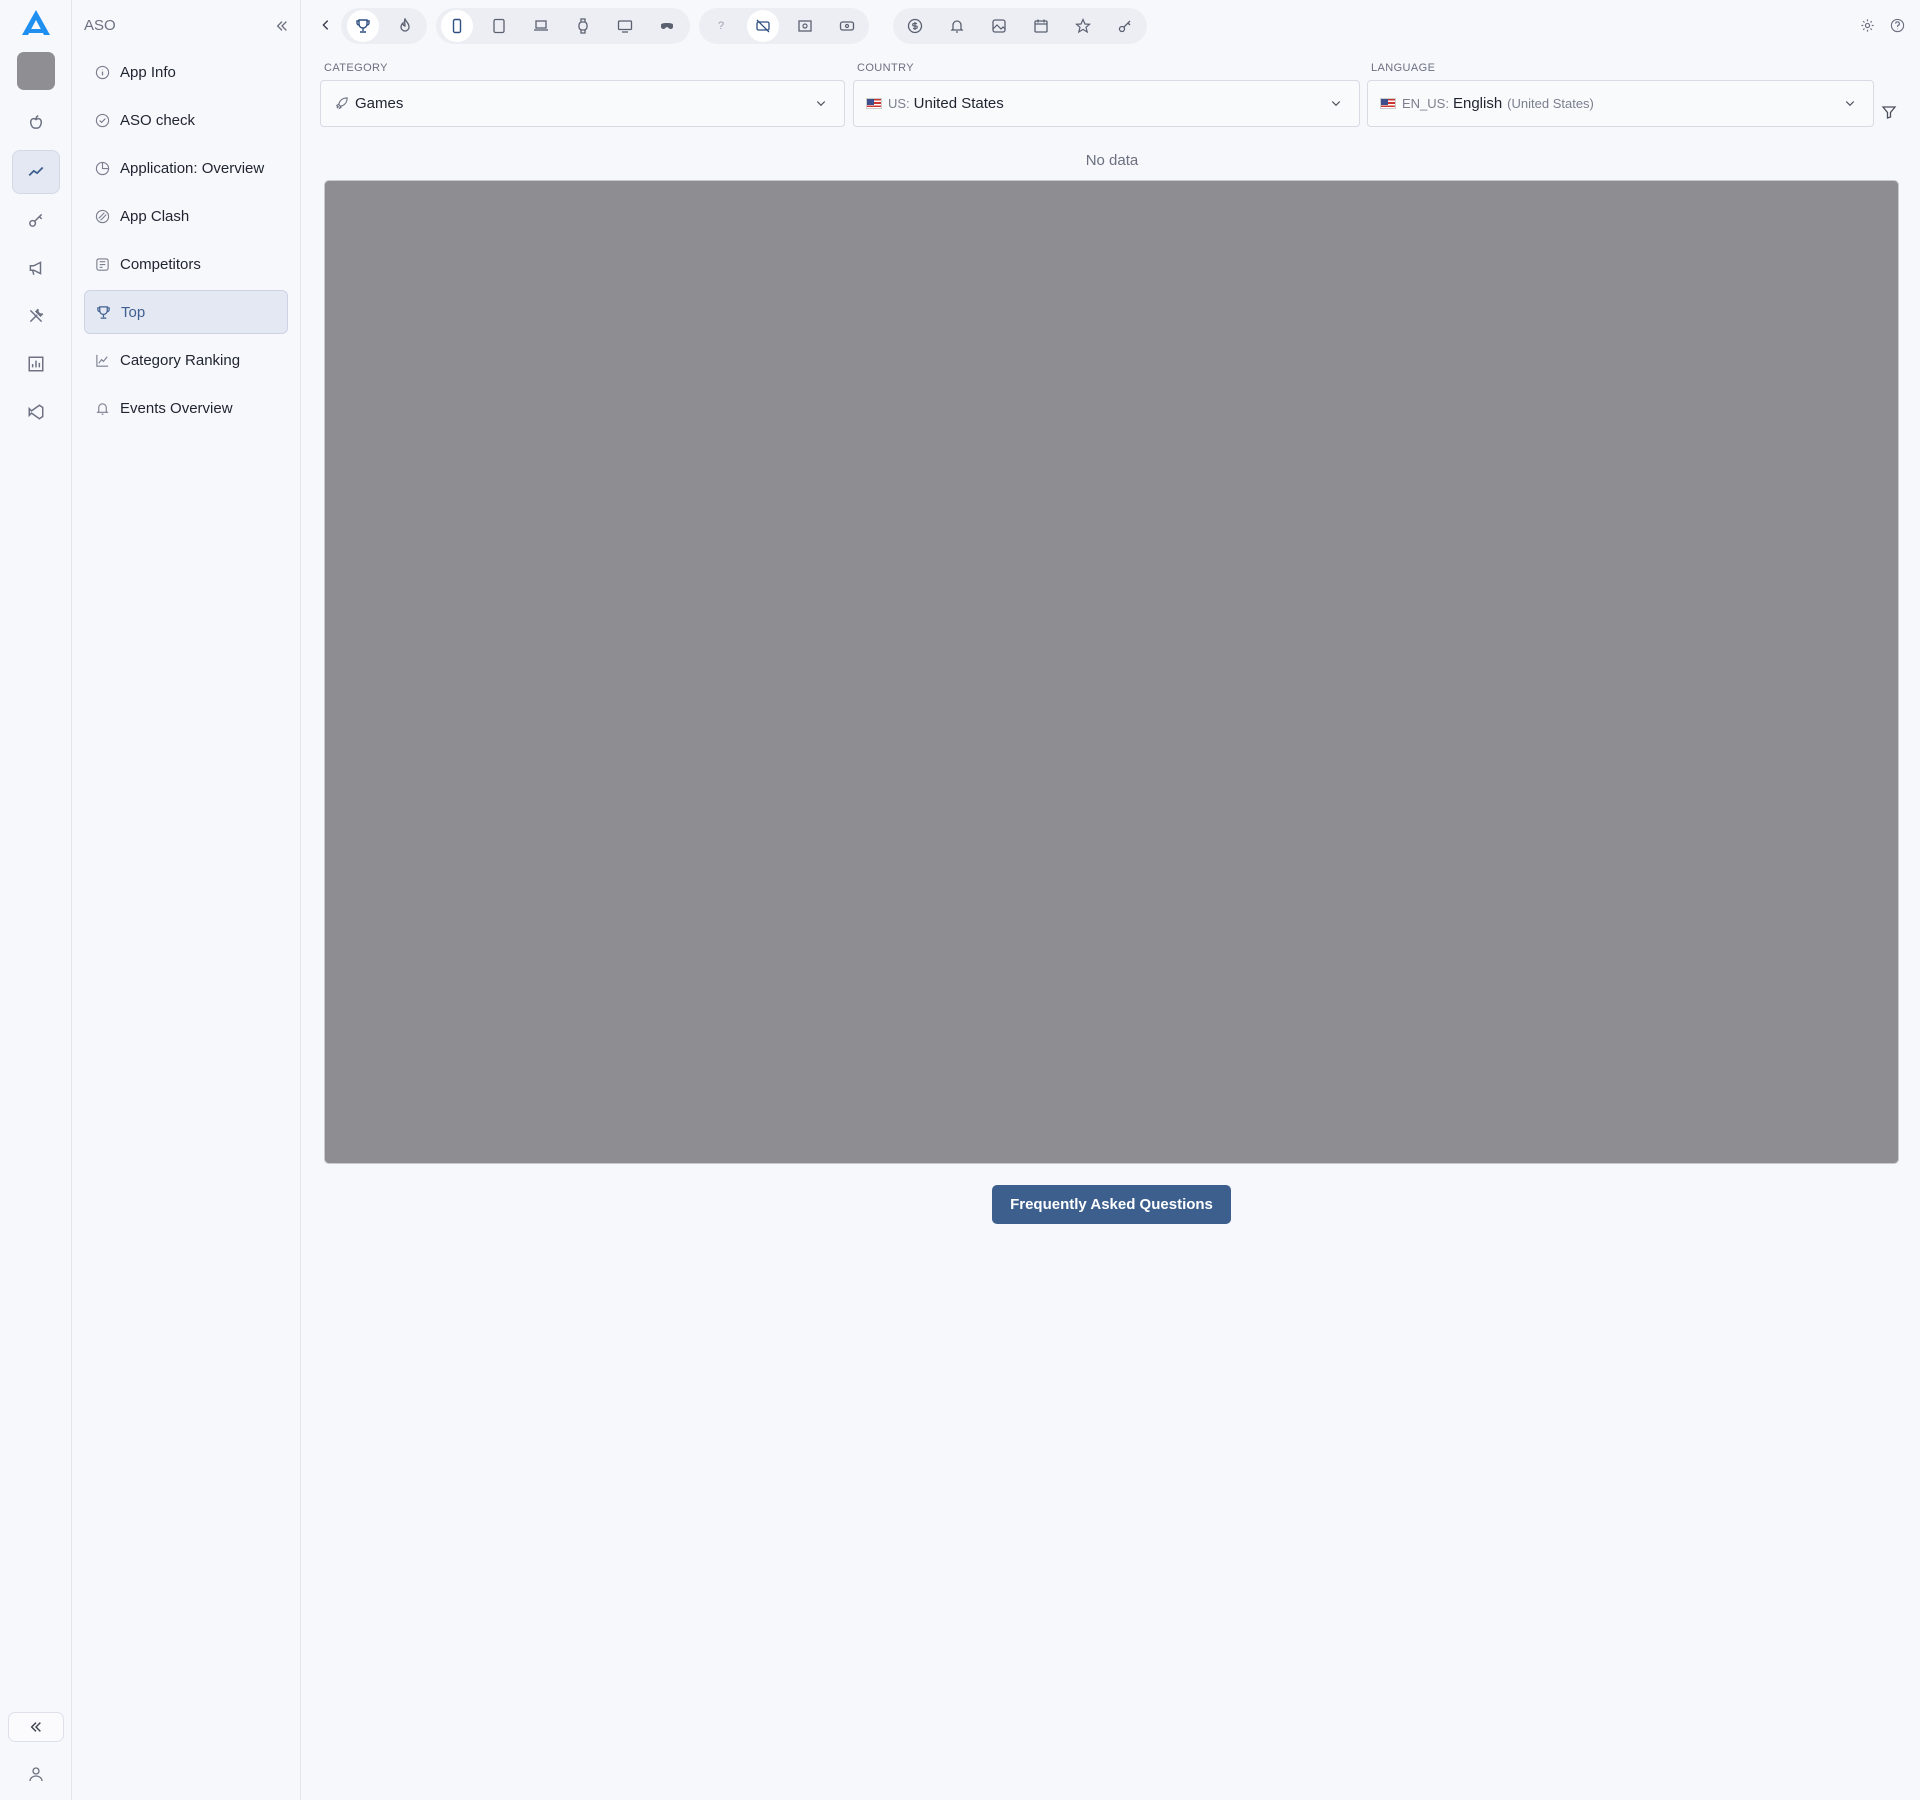  What do you see at coordinates (36, 123) in the screenshot?
I see `apple-icon` at bounding box center [36, 123].